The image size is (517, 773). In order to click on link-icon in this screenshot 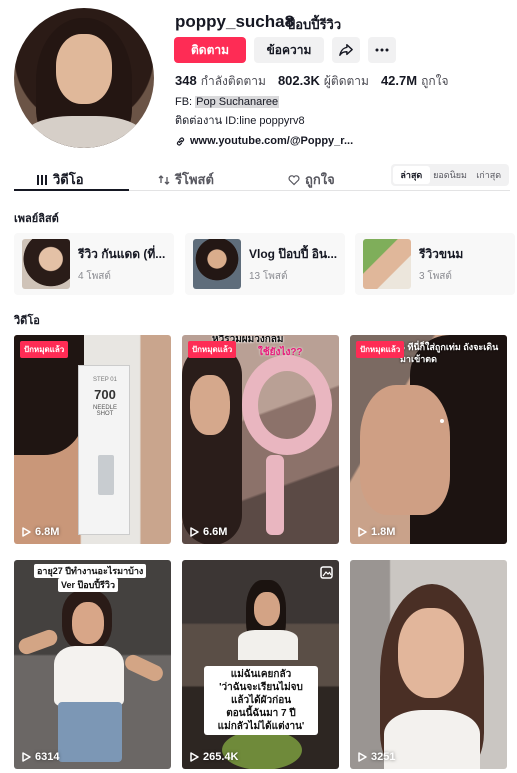, I will do `click(180, 141)`.